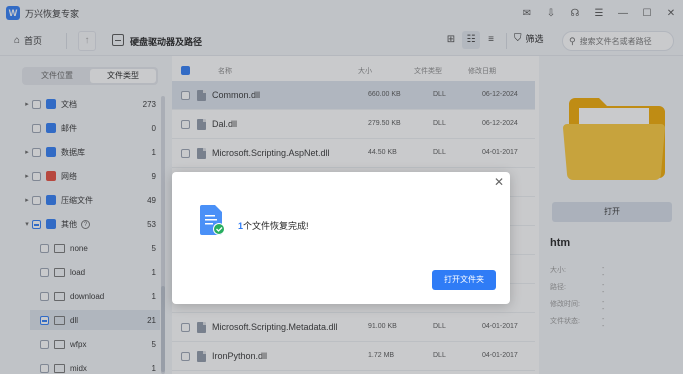 This screenshot has width=683, height=374. What do you see at coordinates (499, 182) in the screenshot?
I see `dialog-close-icon: ✕` at bounding box center [499, 182].